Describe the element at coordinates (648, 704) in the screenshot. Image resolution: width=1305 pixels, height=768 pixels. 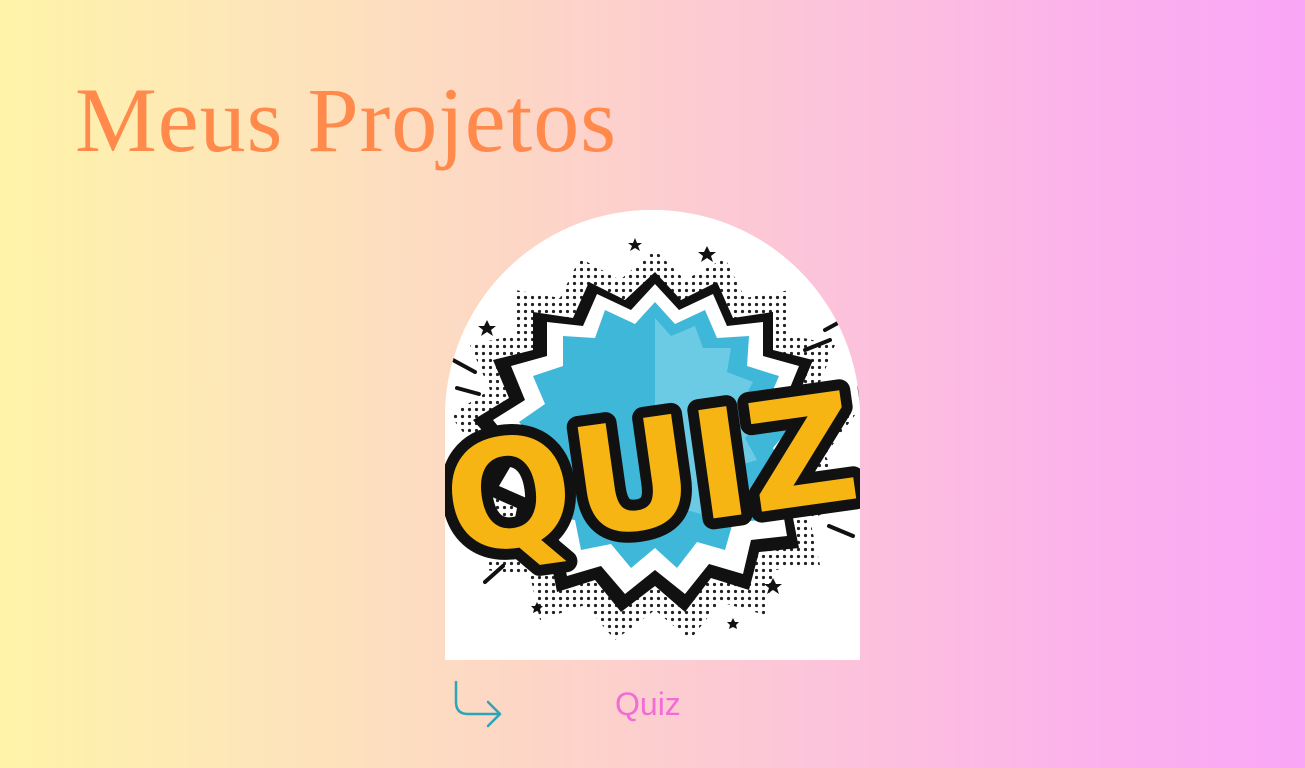
I see `project-label-quiz: Quiz` at that location.